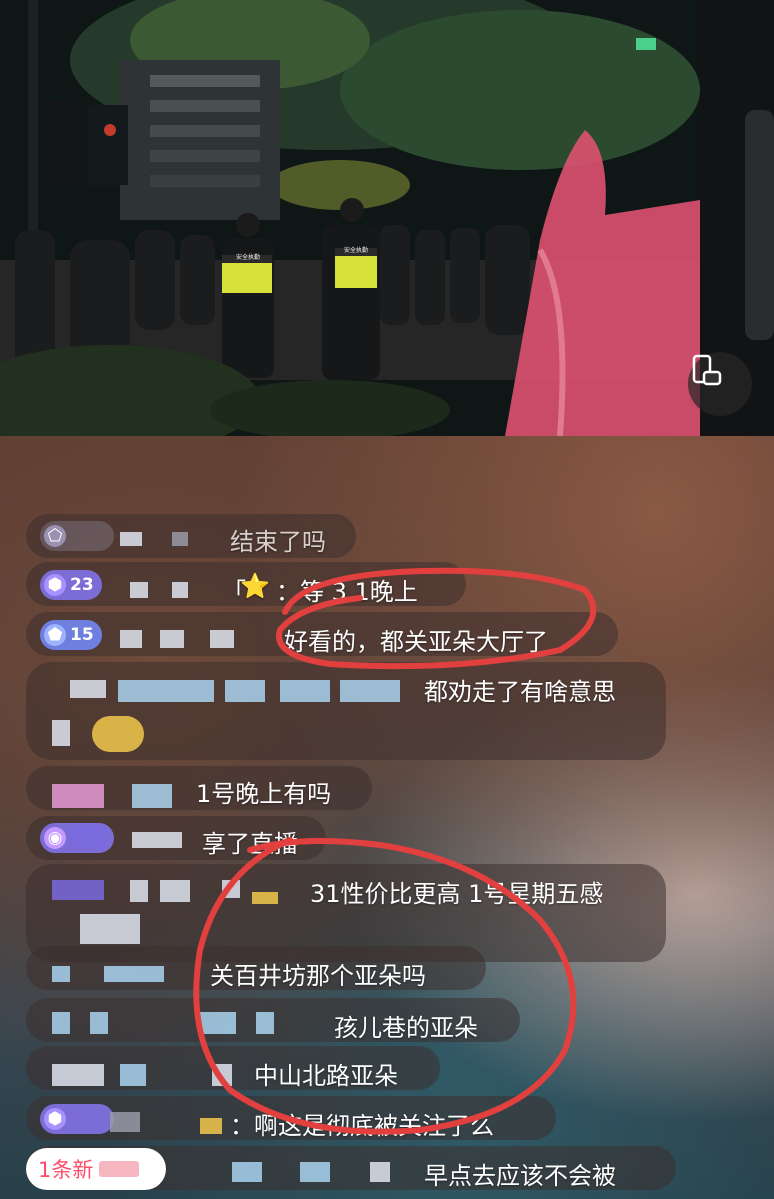 Image resolution: width=774 pixels, height=1199 pixels. Describe the element at coordinates (77, 536) in the screenshot. I see `fan-badge: ⬠` at that location.